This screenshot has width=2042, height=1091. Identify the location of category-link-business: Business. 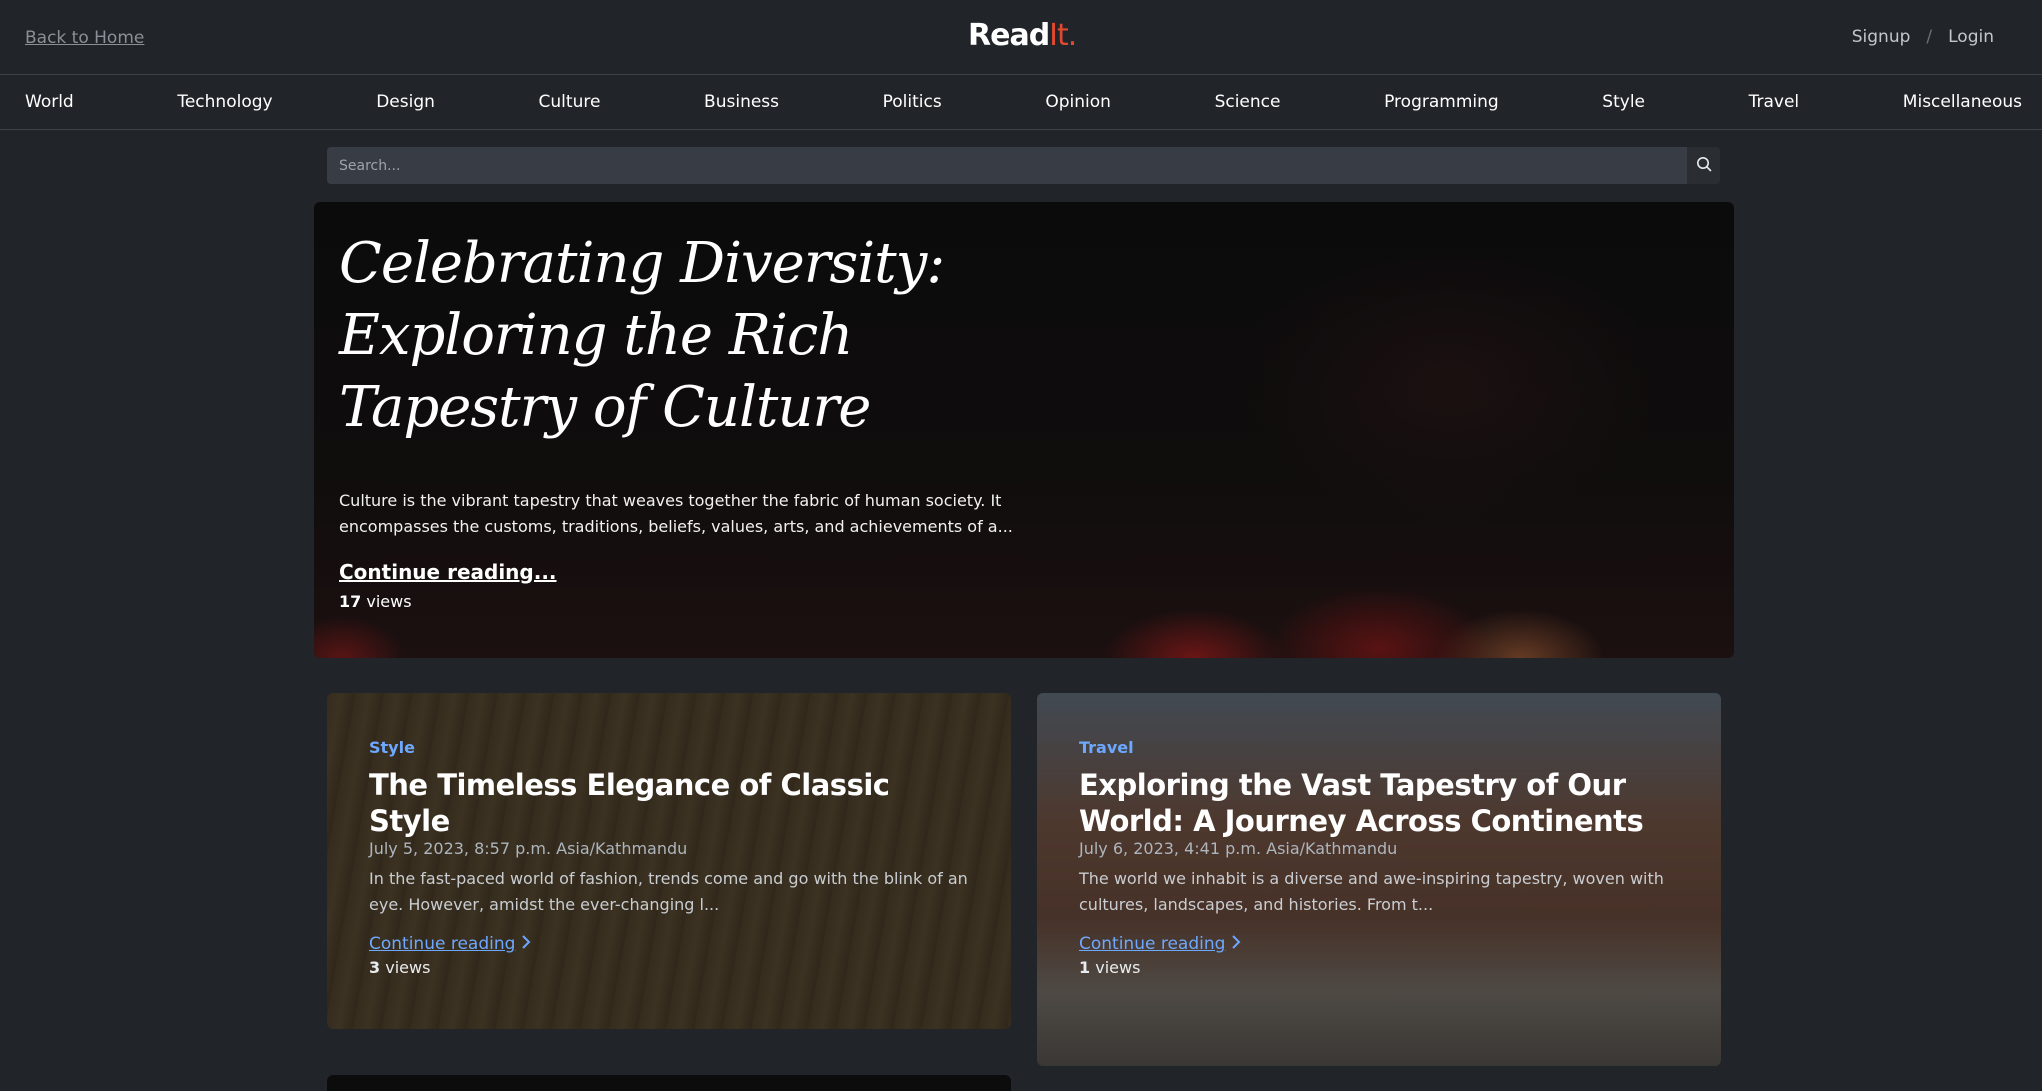
(741, 102).